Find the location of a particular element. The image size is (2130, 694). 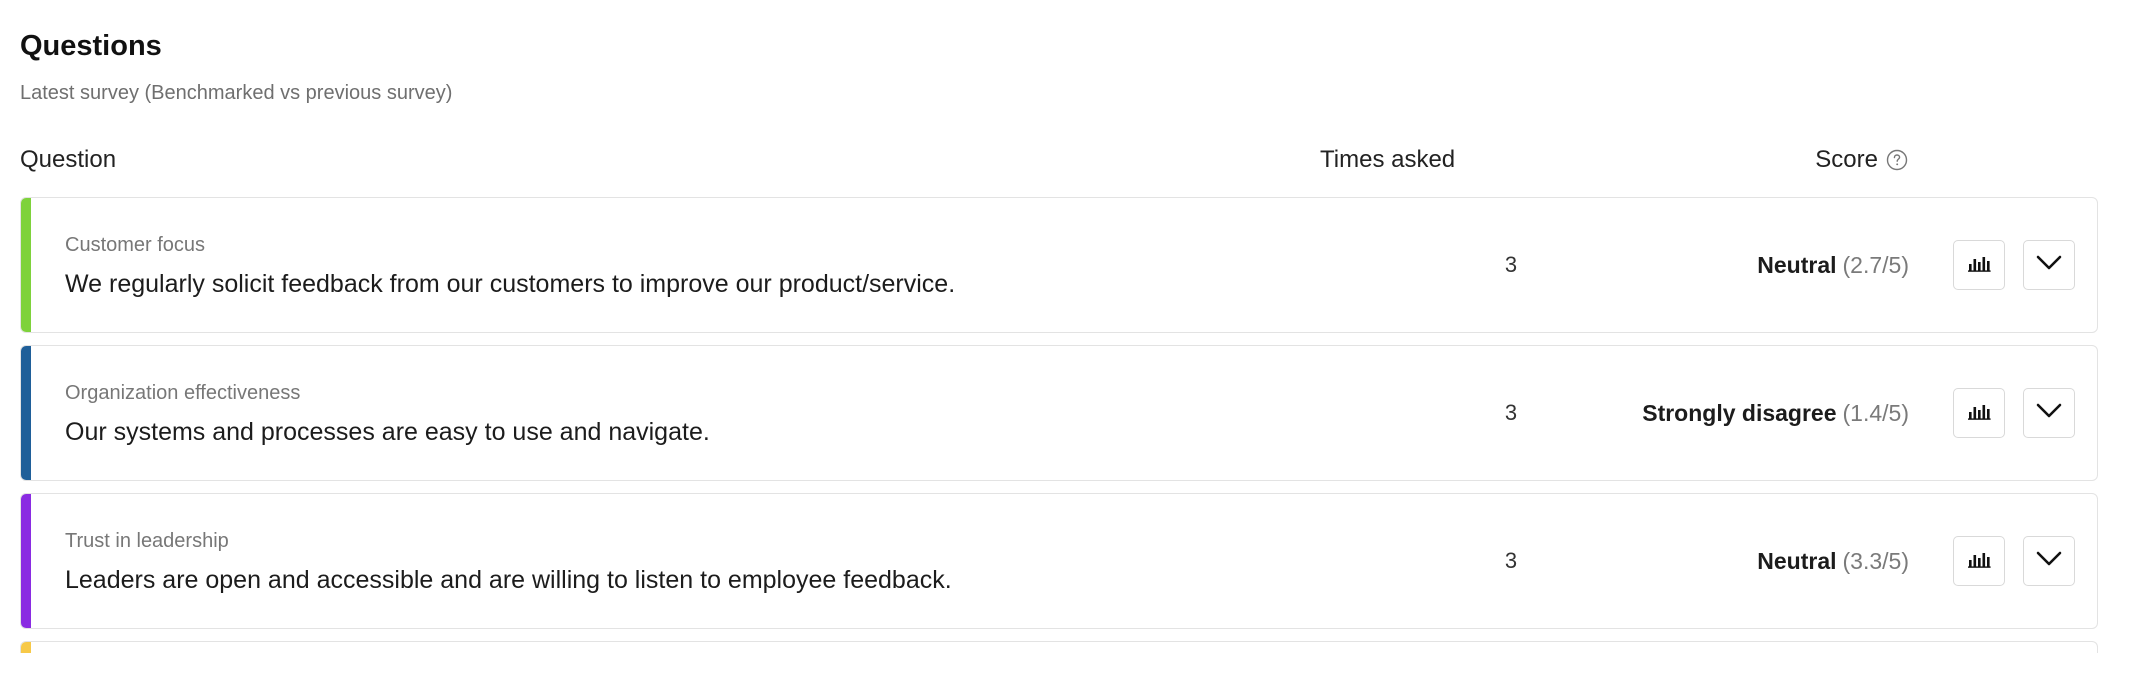

column-header-score-label: Score is located at coordinates (1846, 159).